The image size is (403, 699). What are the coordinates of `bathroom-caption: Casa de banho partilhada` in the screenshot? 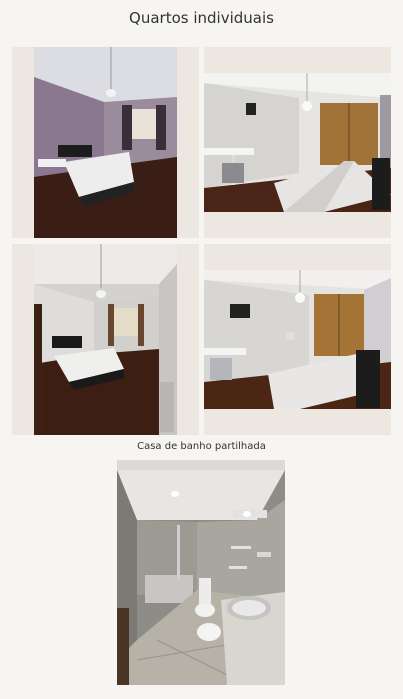 It's located at (201, 446).